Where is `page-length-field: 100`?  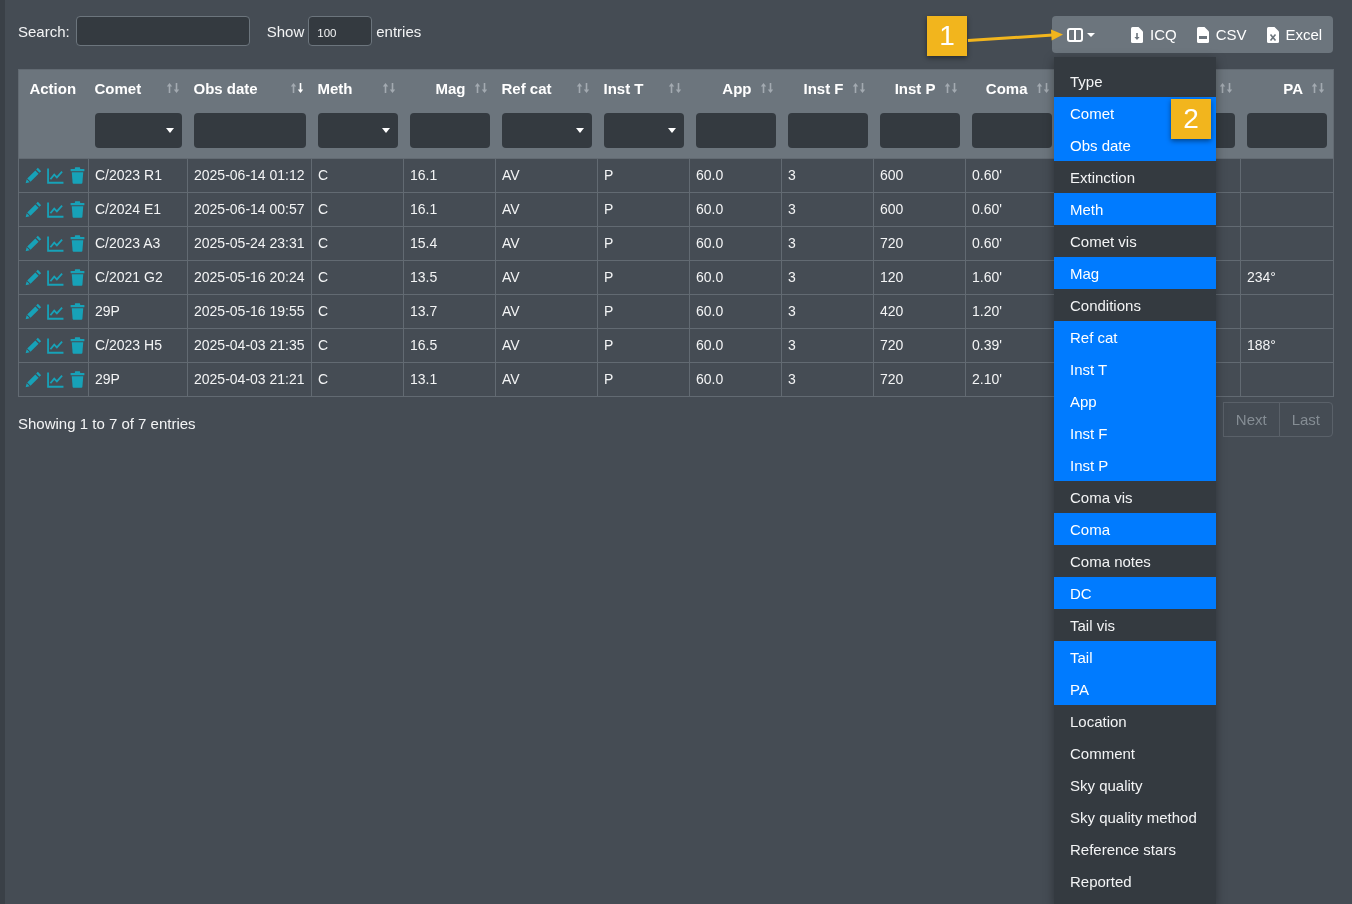 page-length-field: 100 is located at coordinates (340, 31).